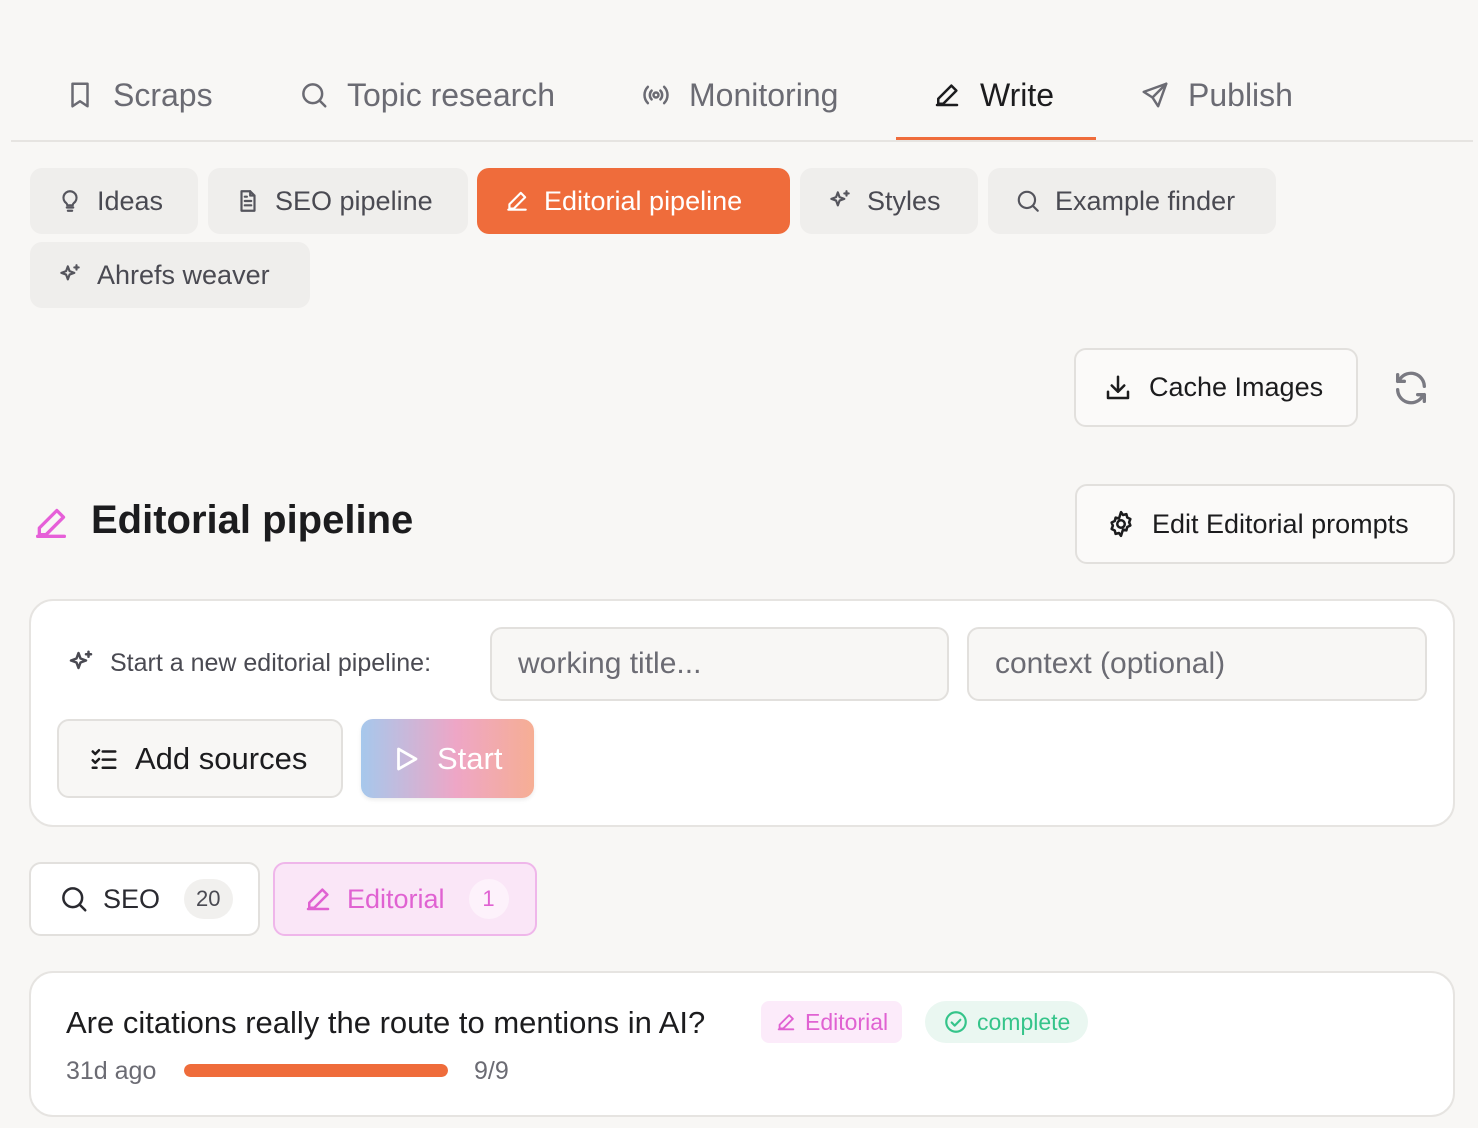 This screenshot has height=1128, width=1478. What do you see at coordinates (406, 759) in the screenshot?
I see `play-icon` at bounding box center [406, 759].